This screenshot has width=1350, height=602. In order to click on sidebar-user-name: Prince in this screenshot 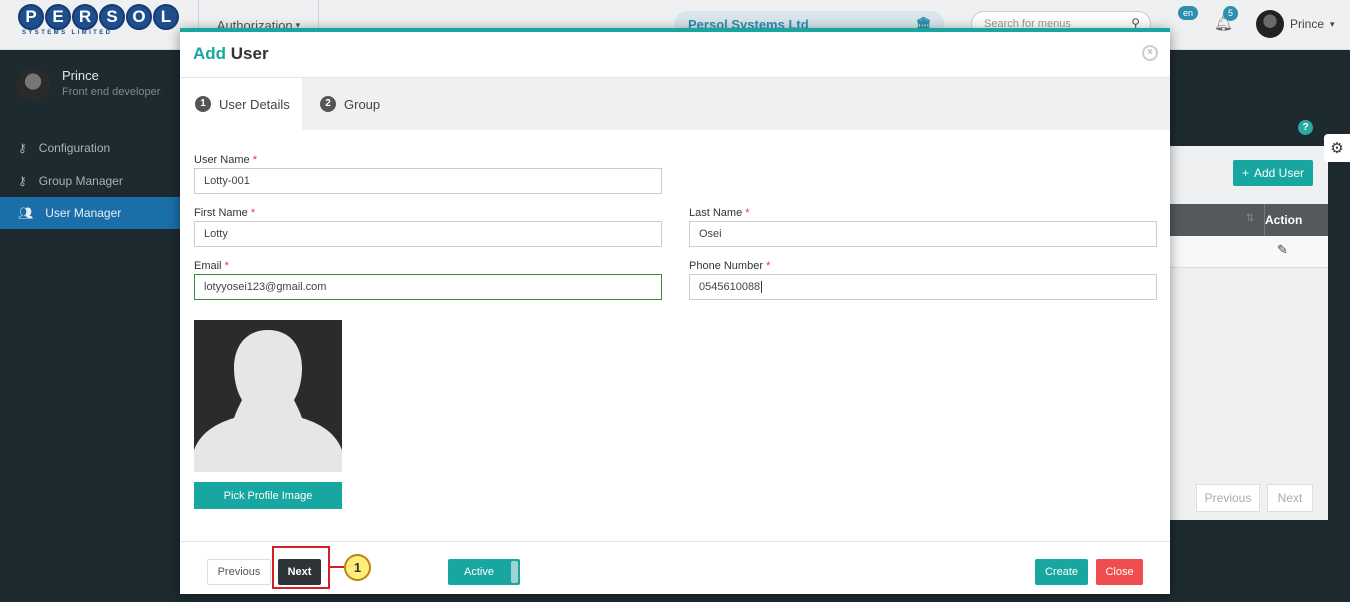, I will do `click(80, 75)`.